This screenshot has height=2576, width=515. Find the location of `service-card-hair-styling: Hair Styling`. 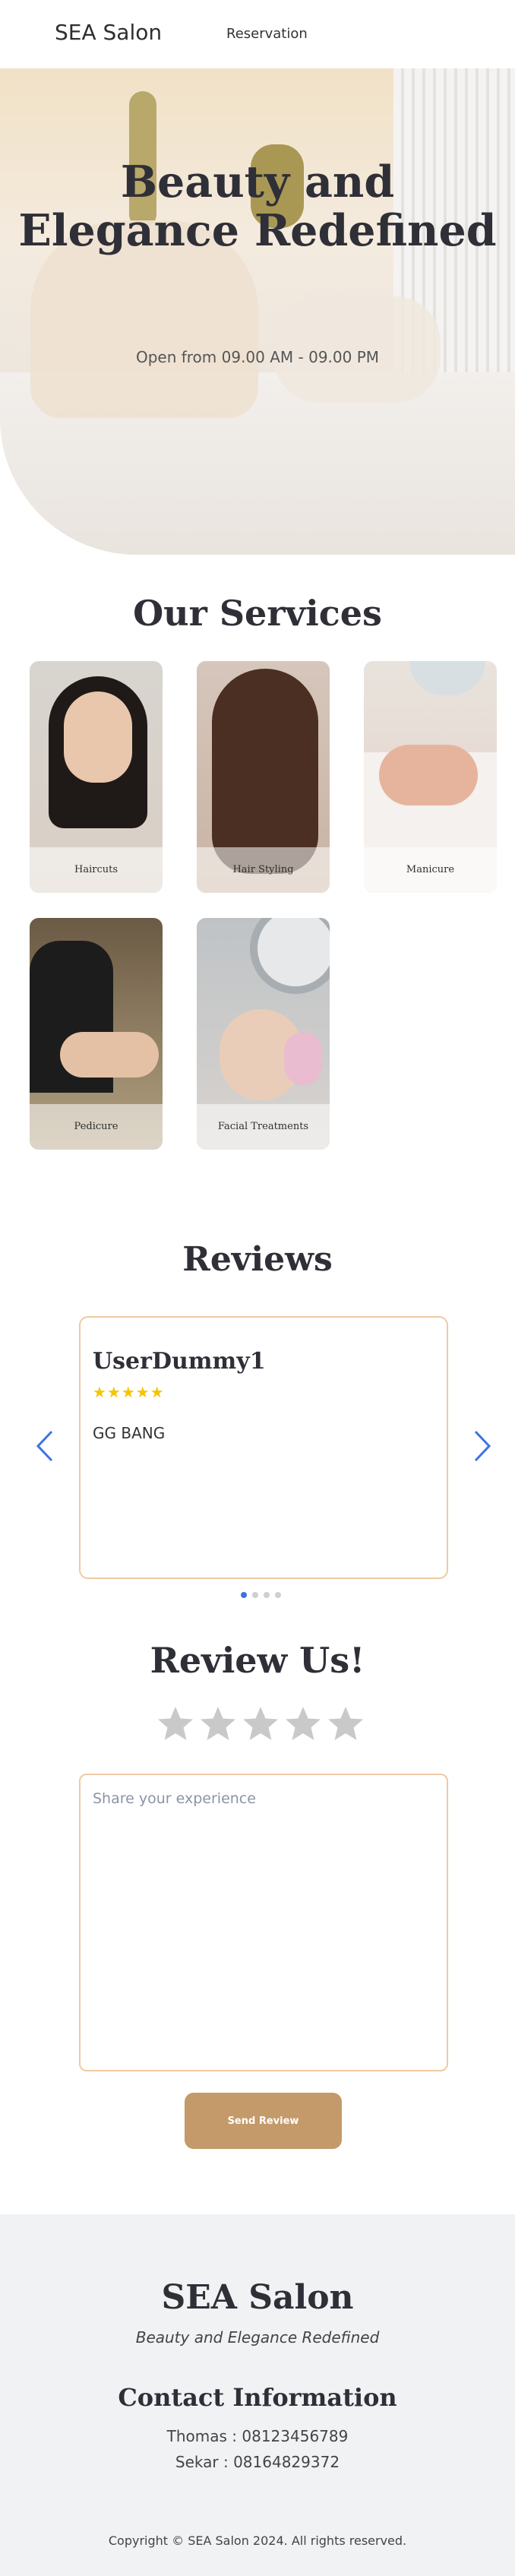

service-card-hair-styling: Hair Styling is located at coordinates (263, 777).